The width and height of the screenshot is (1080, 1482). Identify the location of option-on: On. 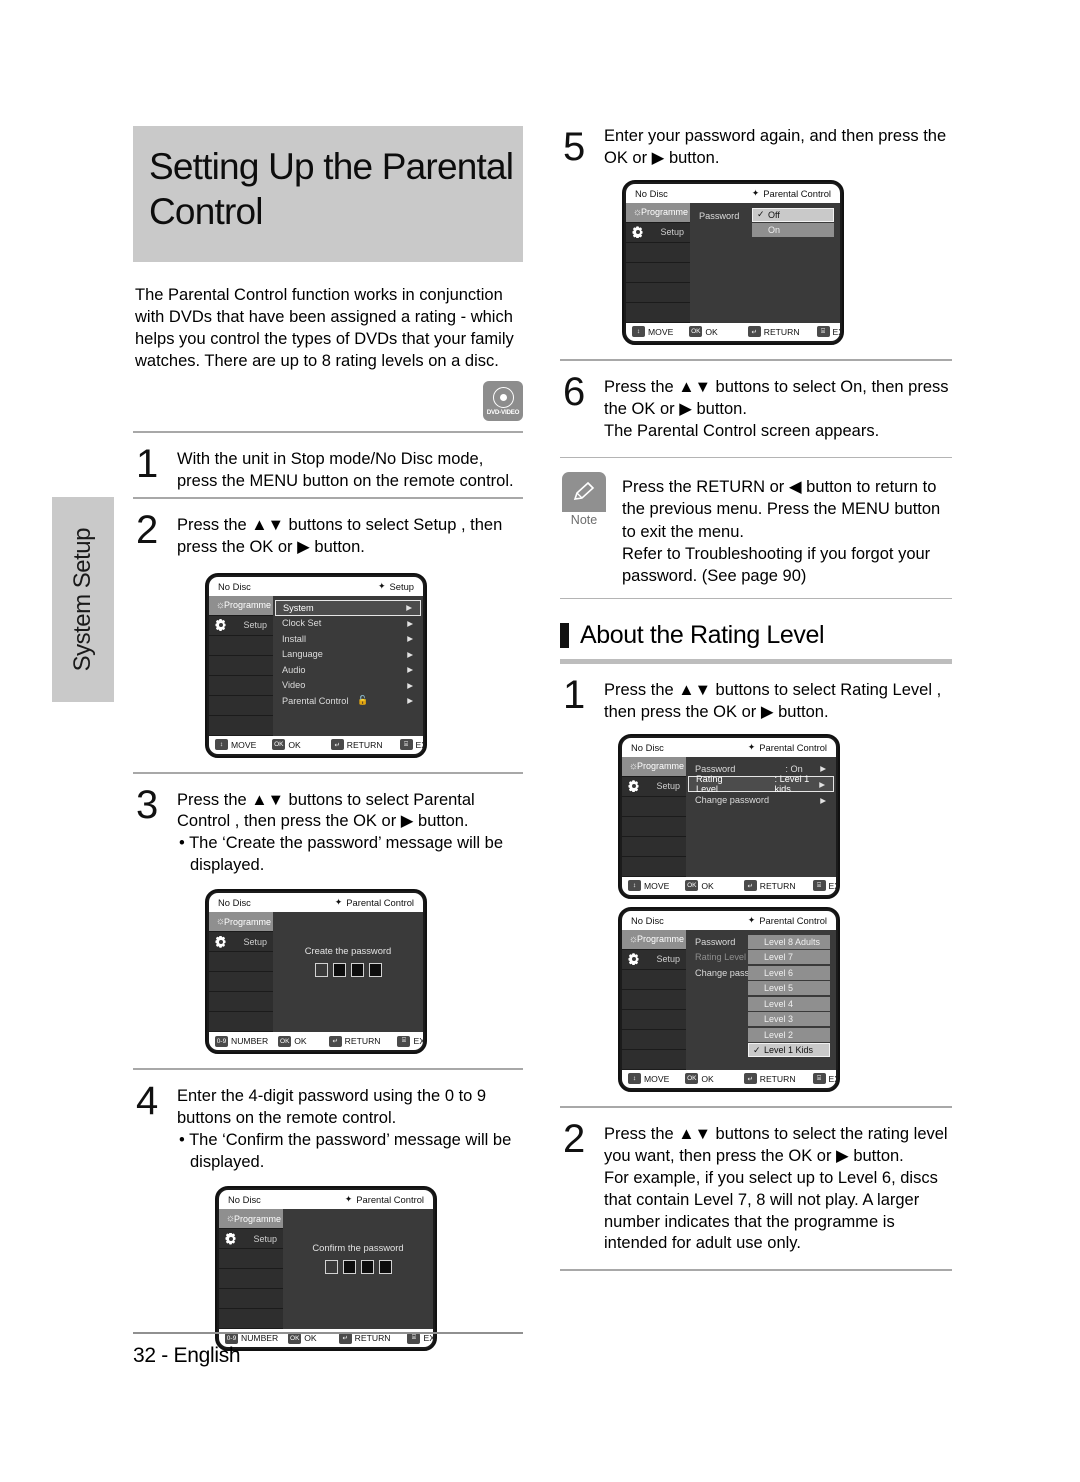
(793, 230).